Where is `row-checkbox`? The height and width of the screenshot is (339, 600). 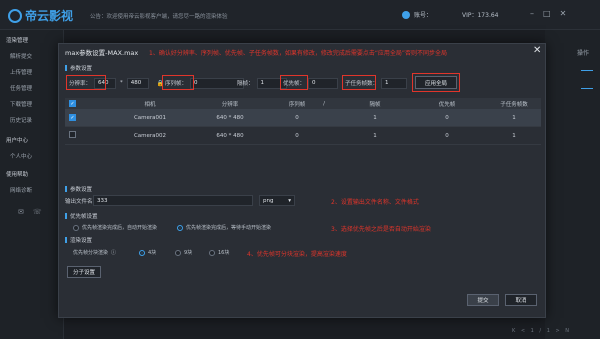
row-checkbox is located at coordinates (72, 135).